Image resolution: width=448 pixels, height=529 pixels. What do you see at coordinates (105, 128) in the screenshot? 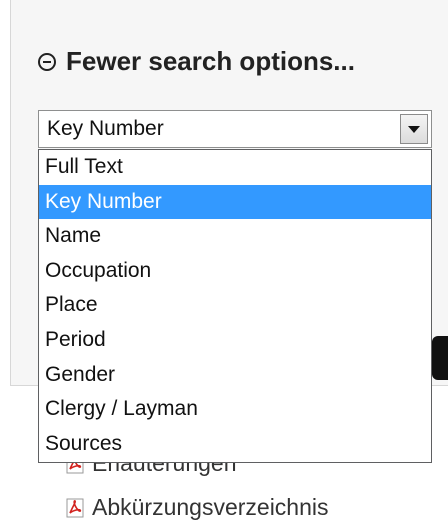
I see `select-current-value: Key Number` at bounding box center [105, 128].